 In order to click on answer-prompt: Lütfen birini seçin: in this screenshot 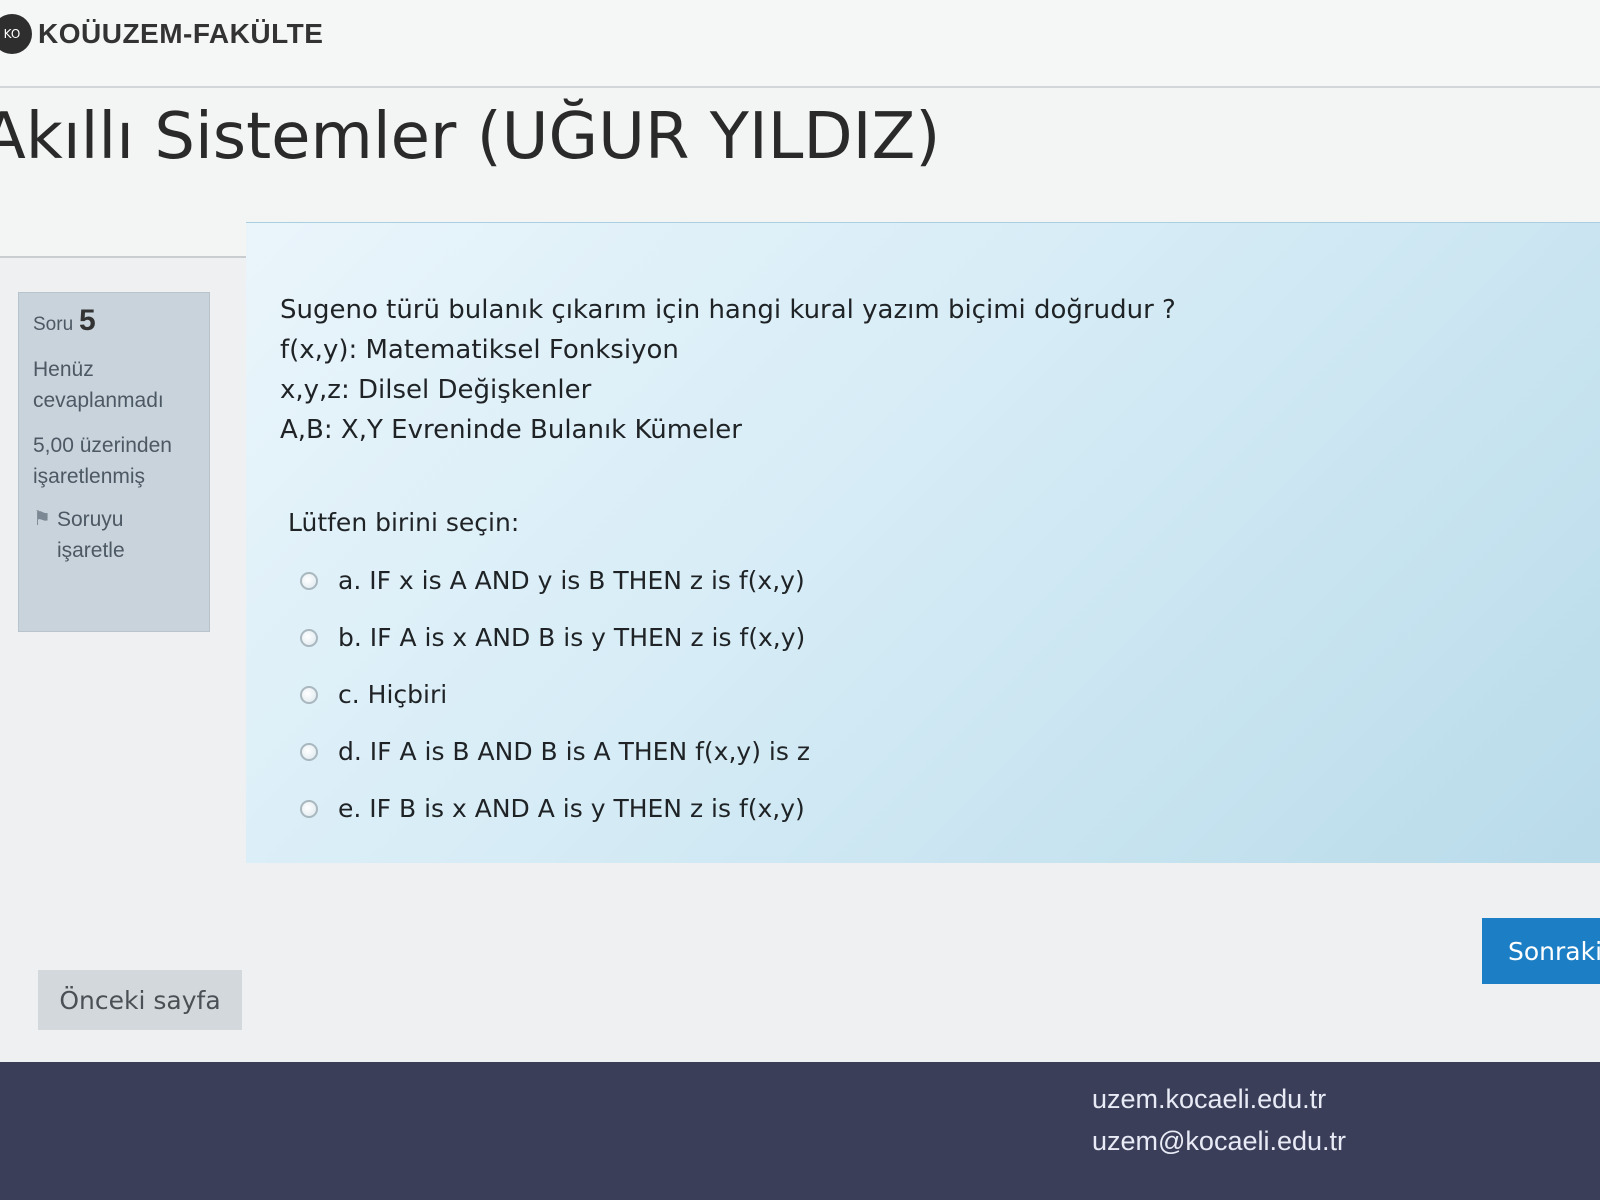, I will do `click(404, 522)`.